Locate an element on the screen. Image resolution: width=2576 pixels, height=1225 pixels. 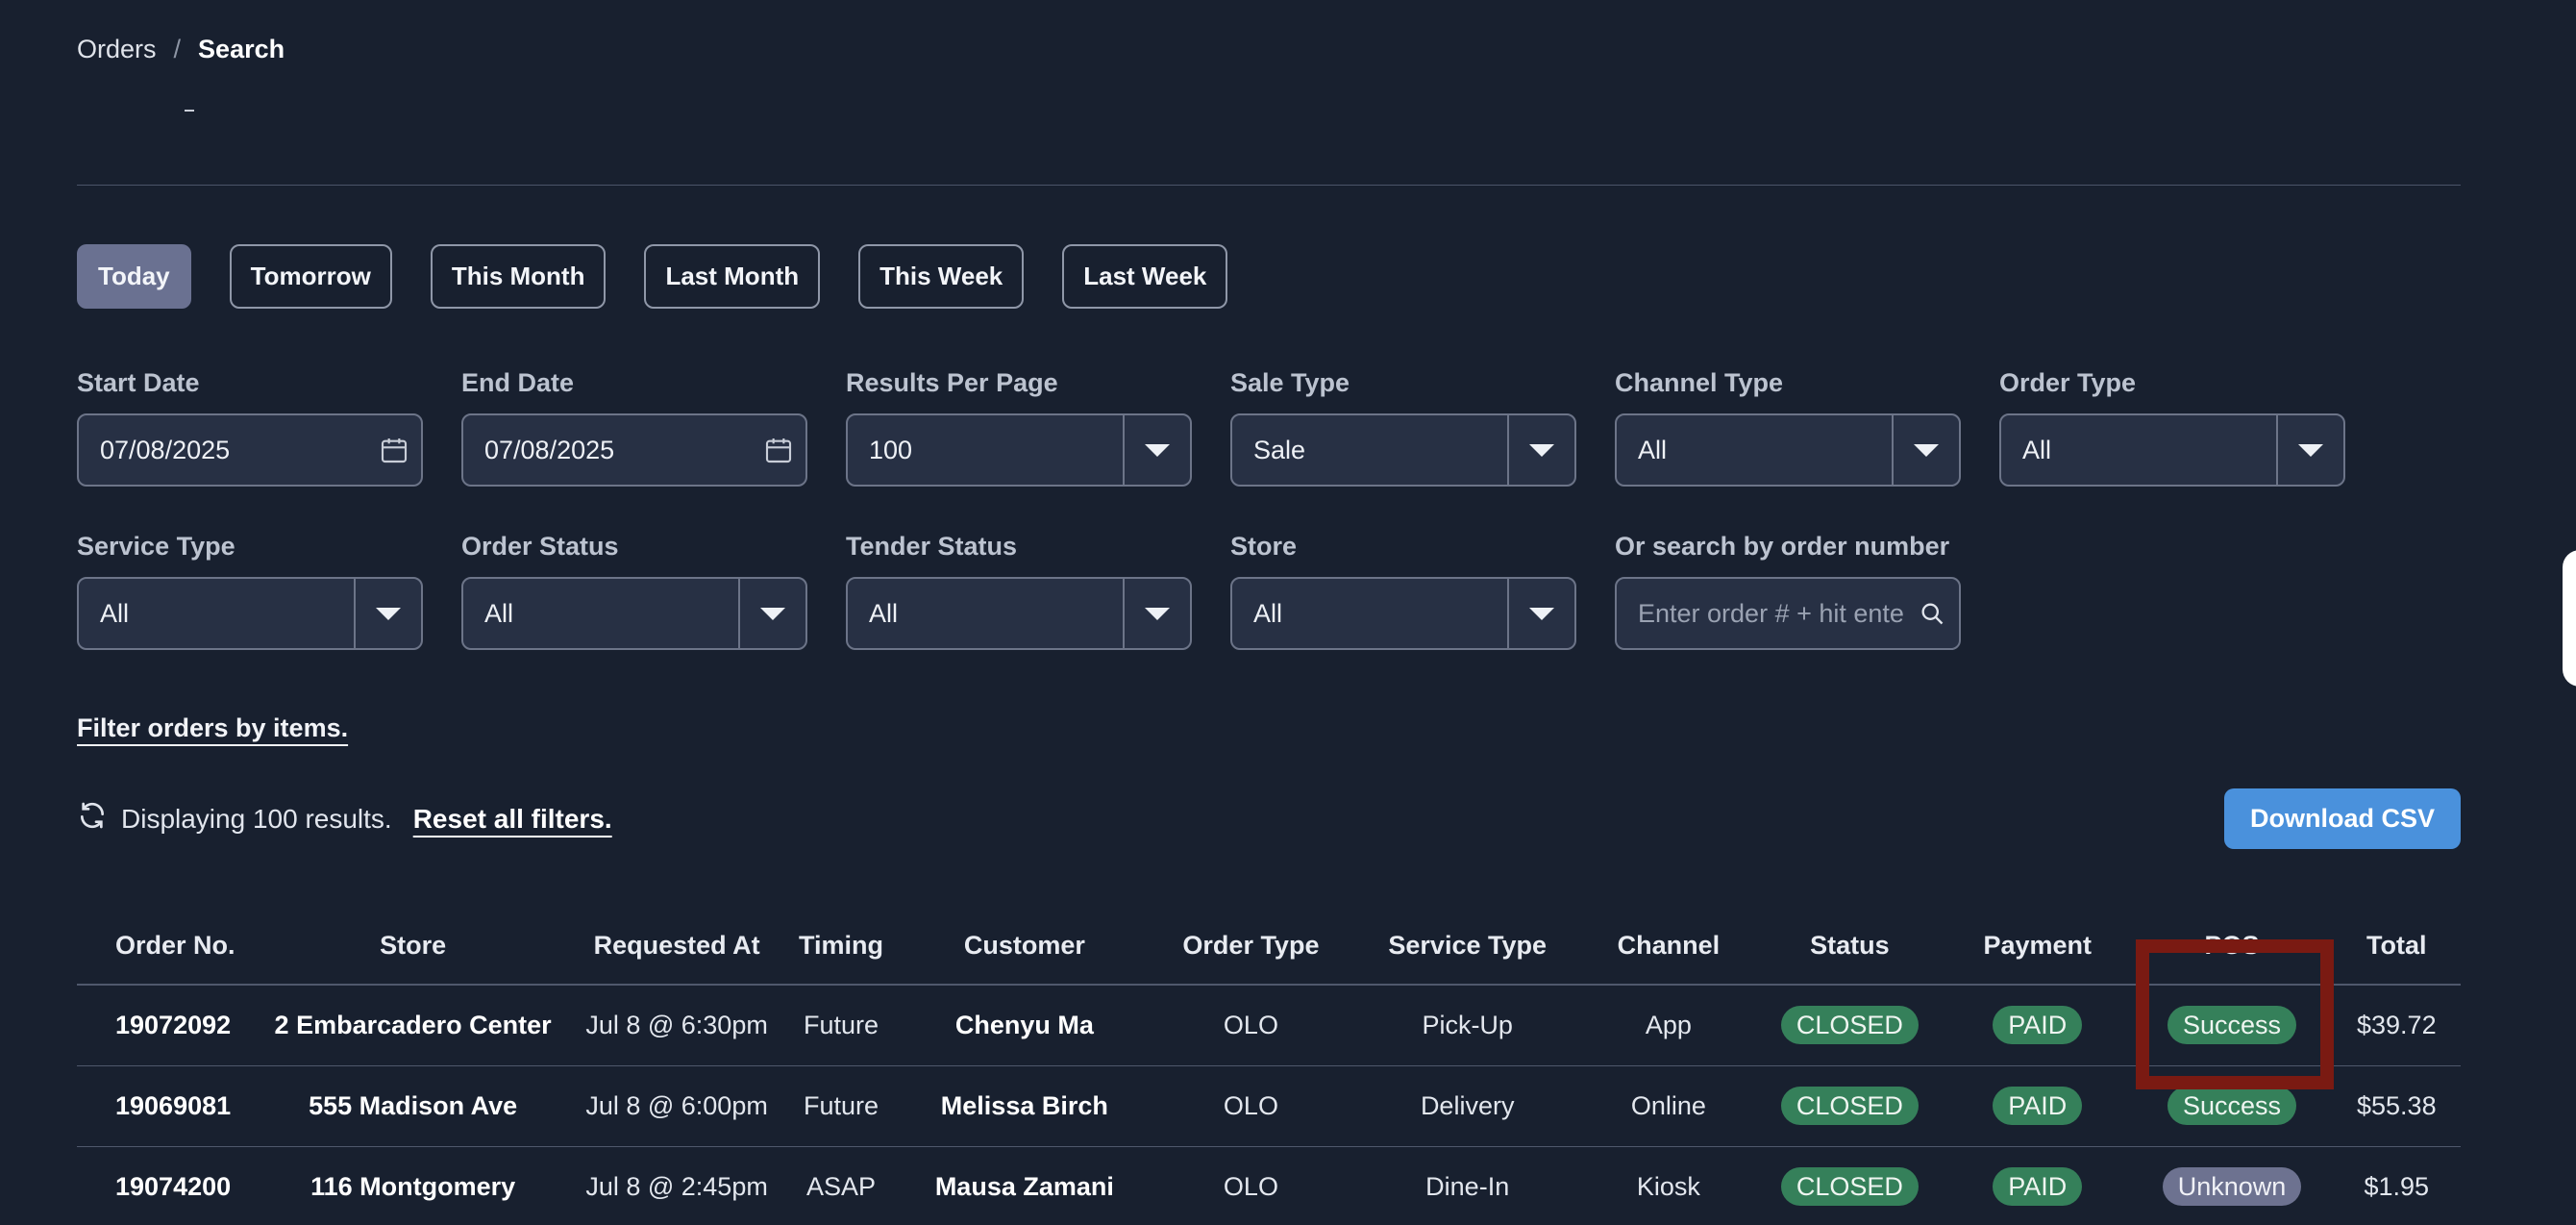
end-date-field: End Date 07/08/2025 is located at coordinates (634, 426).